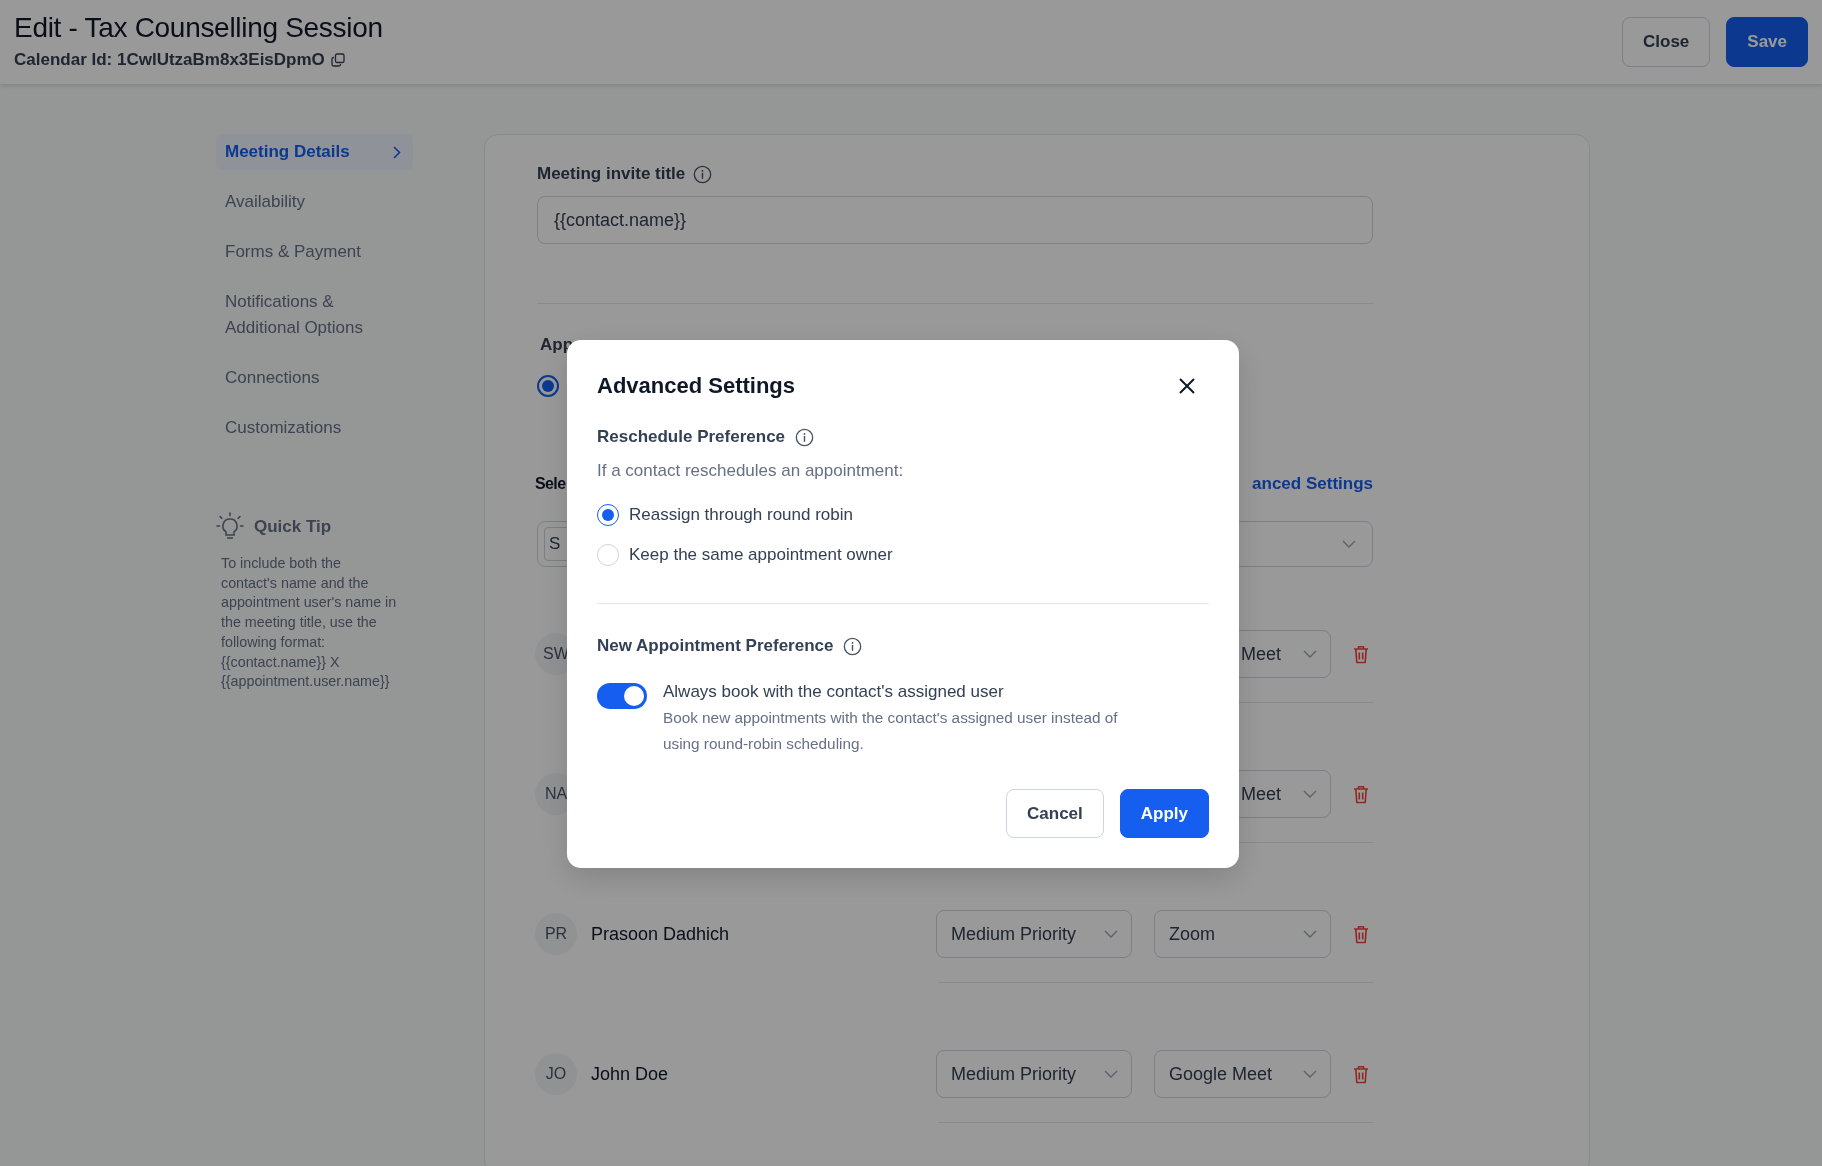 The height and width of the screenshot is (1166, 1822). I want to click on copy-icon, so click(337, 60).